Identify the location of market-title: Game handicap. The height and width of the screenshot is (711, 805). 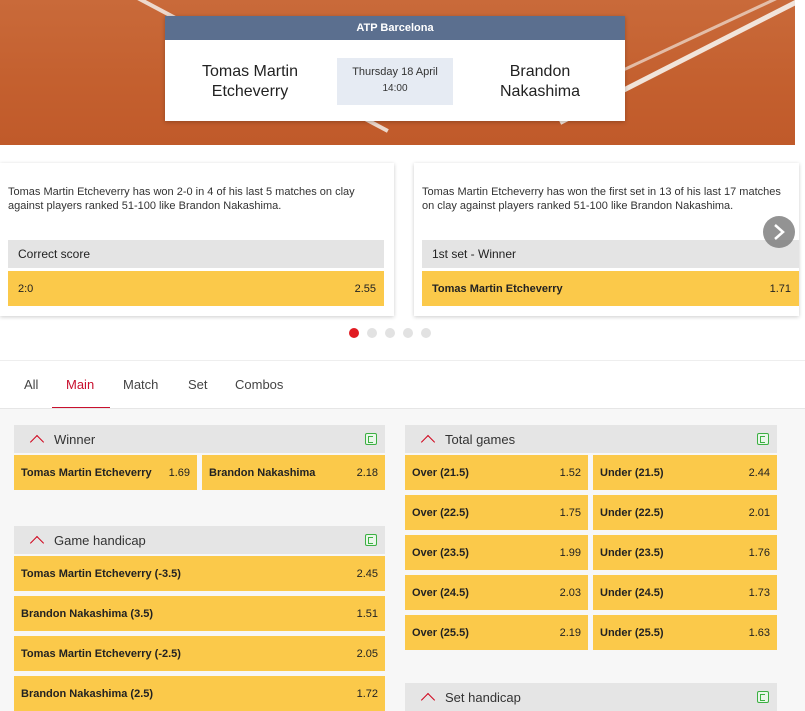
(100, 540).